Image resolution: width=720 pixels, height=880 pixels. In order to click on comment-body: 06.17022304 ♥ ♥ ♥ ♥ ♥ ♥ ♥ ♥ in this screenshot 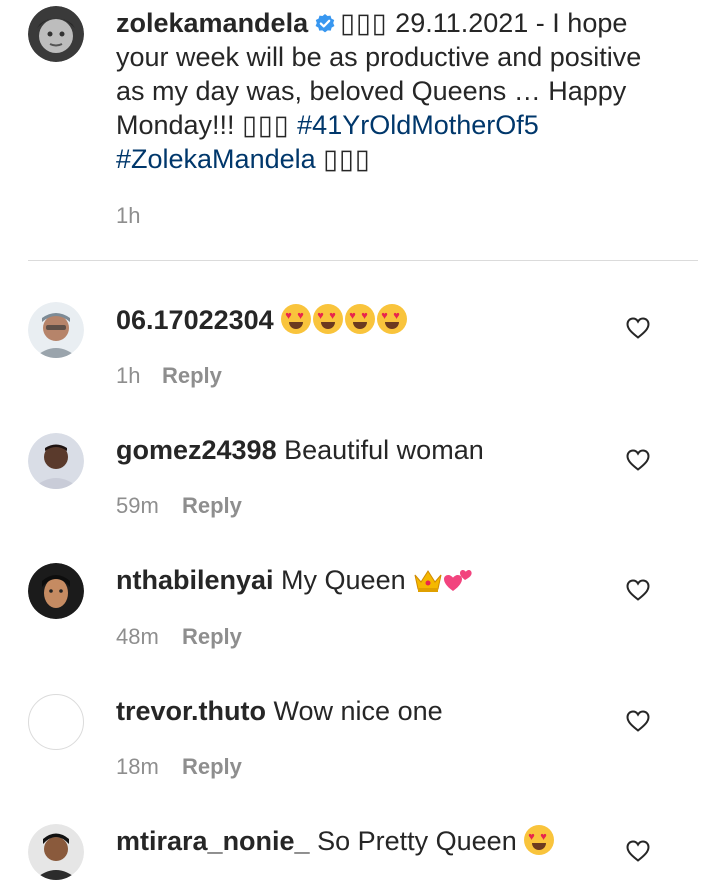, I will do `click(262, 320)`.